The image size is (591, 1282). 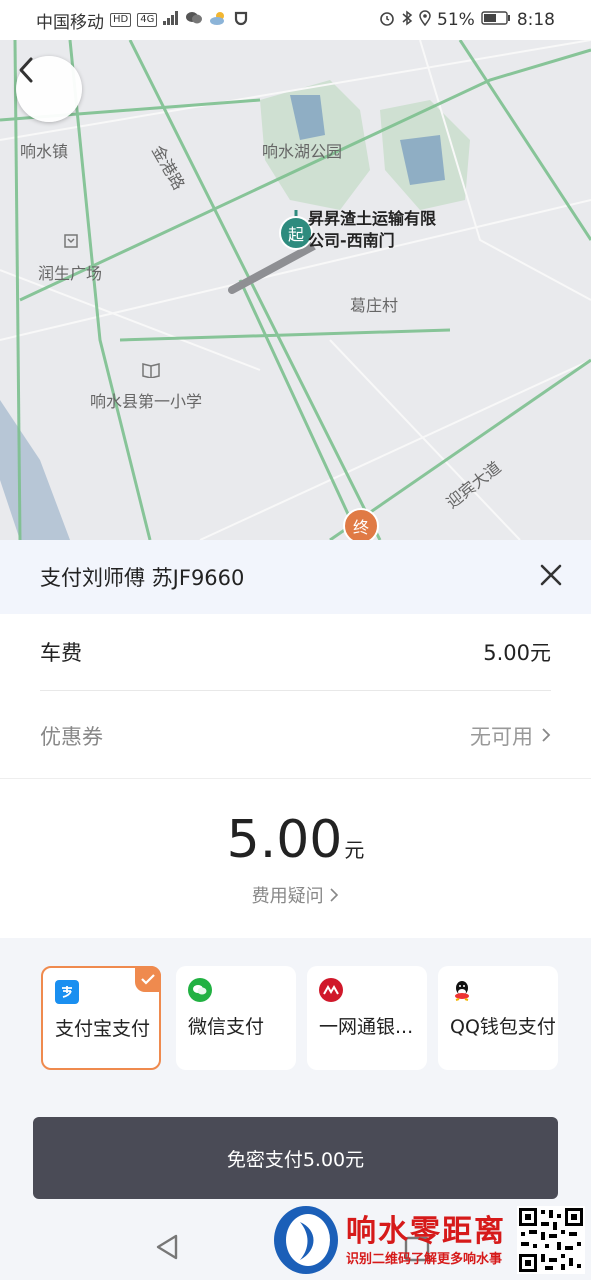 What do you see at coordinates (146, 401) in the screenshot?
I see `map-label-school: 响水县第一小学` at bounding box center [146, 401].